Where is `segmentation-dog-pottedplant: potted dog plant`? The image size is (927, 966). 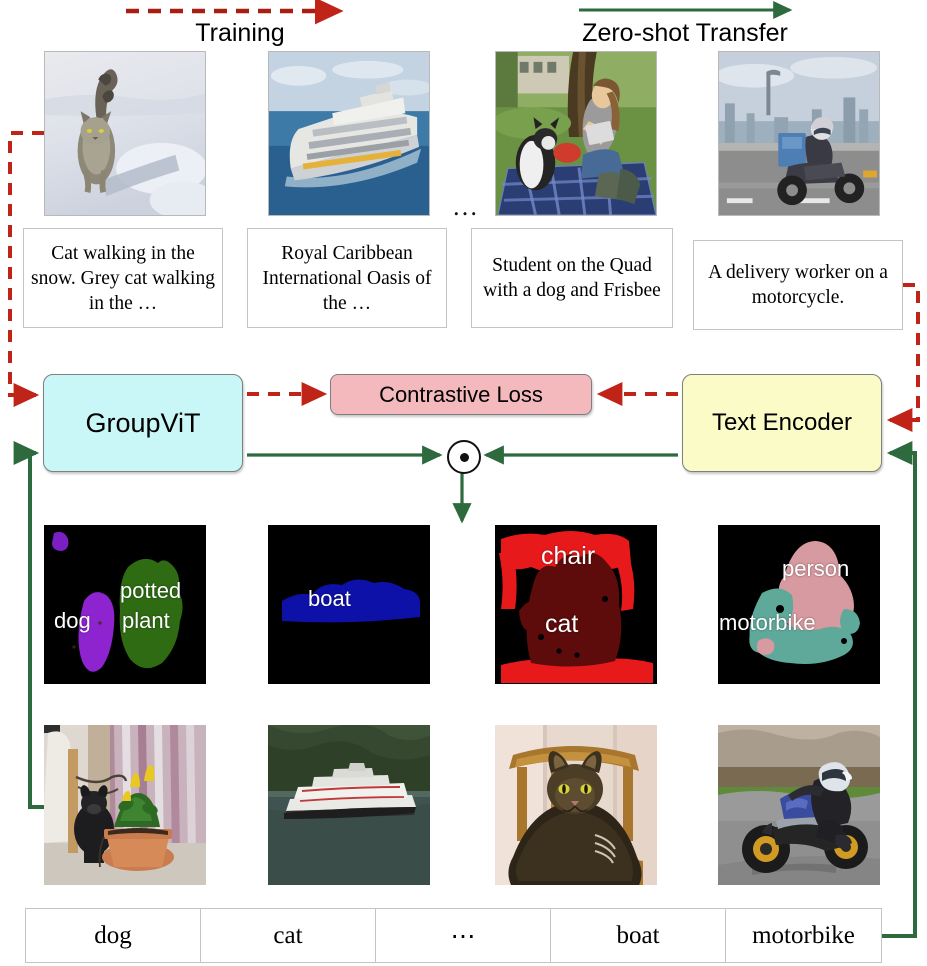 segmentation-dog-pottedplant: potted dog plant is located at coordinates (125, 604).